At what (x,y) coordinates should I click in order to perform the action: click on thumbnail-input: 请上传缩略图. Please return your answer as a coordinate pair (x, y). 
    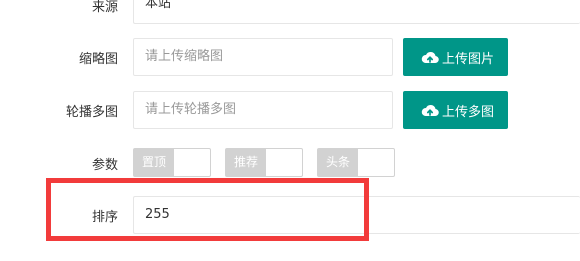
    Looking at the image, I should click on (263, 57).